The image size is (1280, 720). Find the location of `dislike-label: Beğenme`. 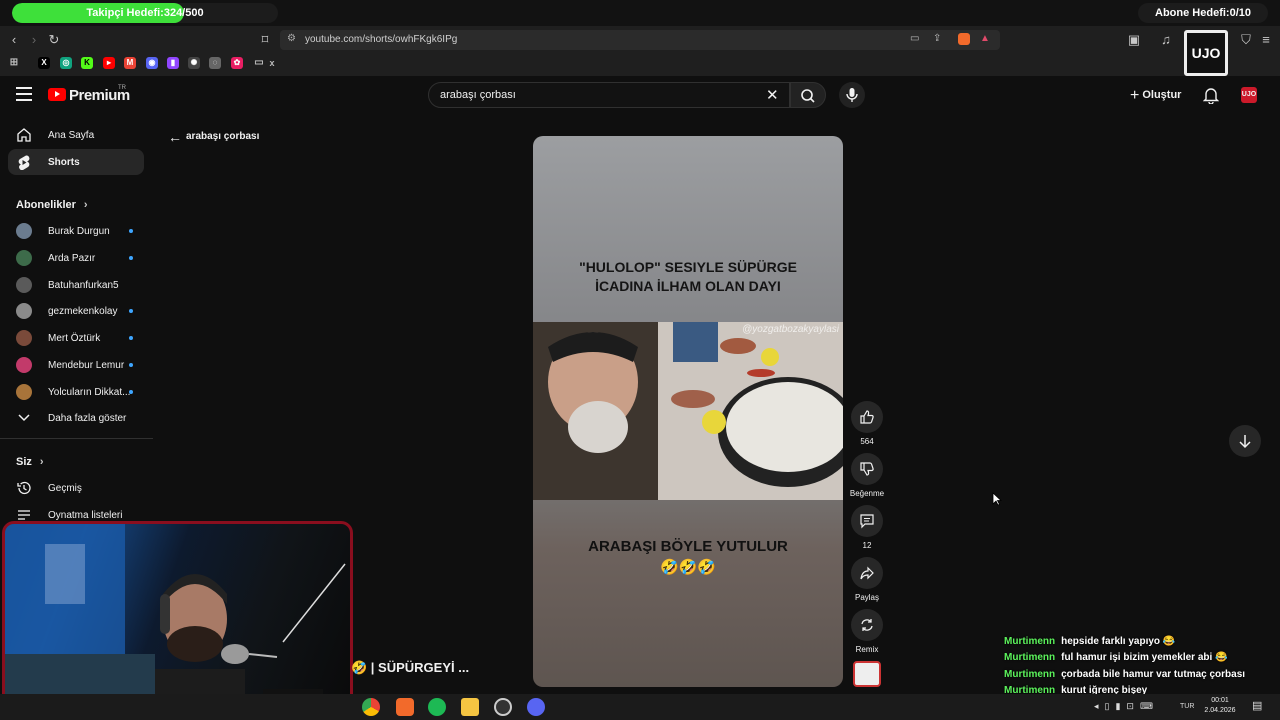

dislike-label: Beğenme is located at coordinates (867, 493).